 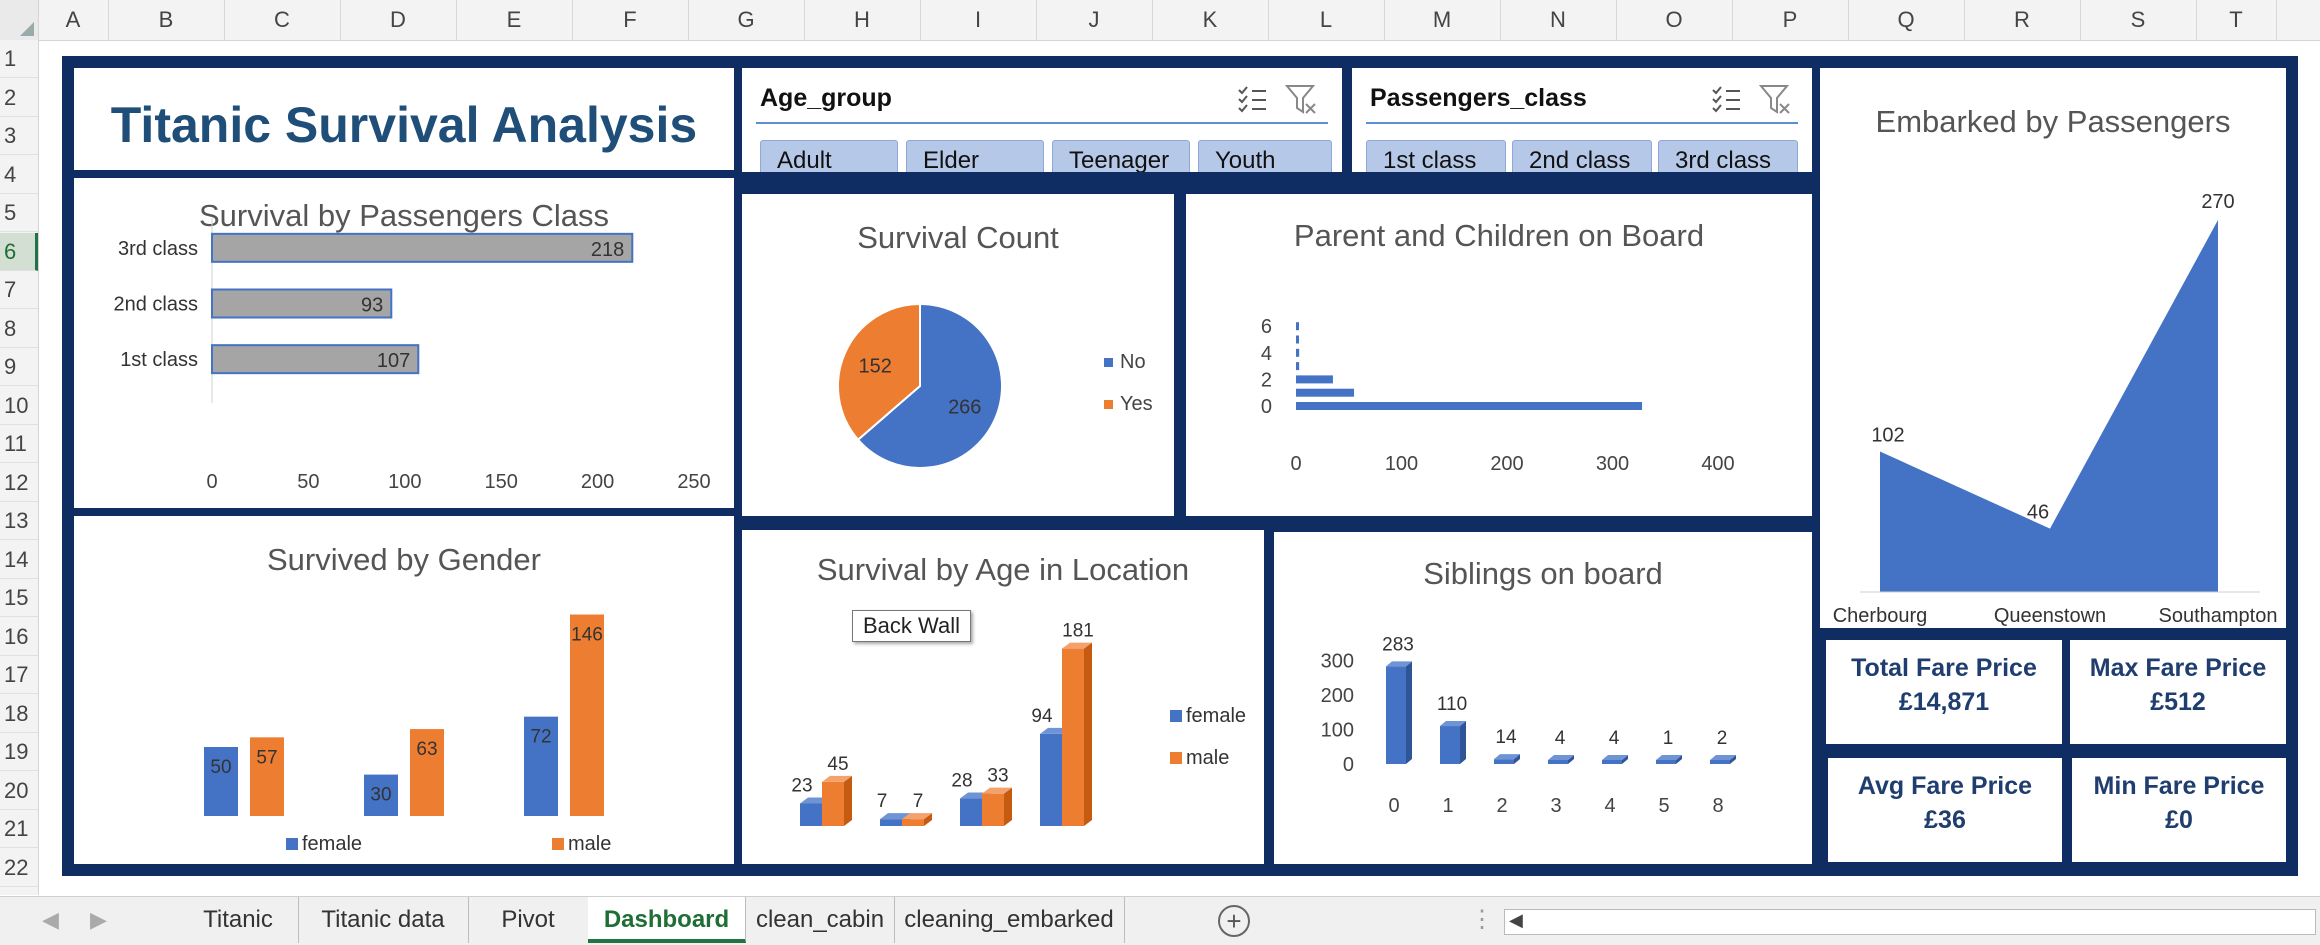 I want to click on add-sheet-icon: +, so click(x=1234, y=921).